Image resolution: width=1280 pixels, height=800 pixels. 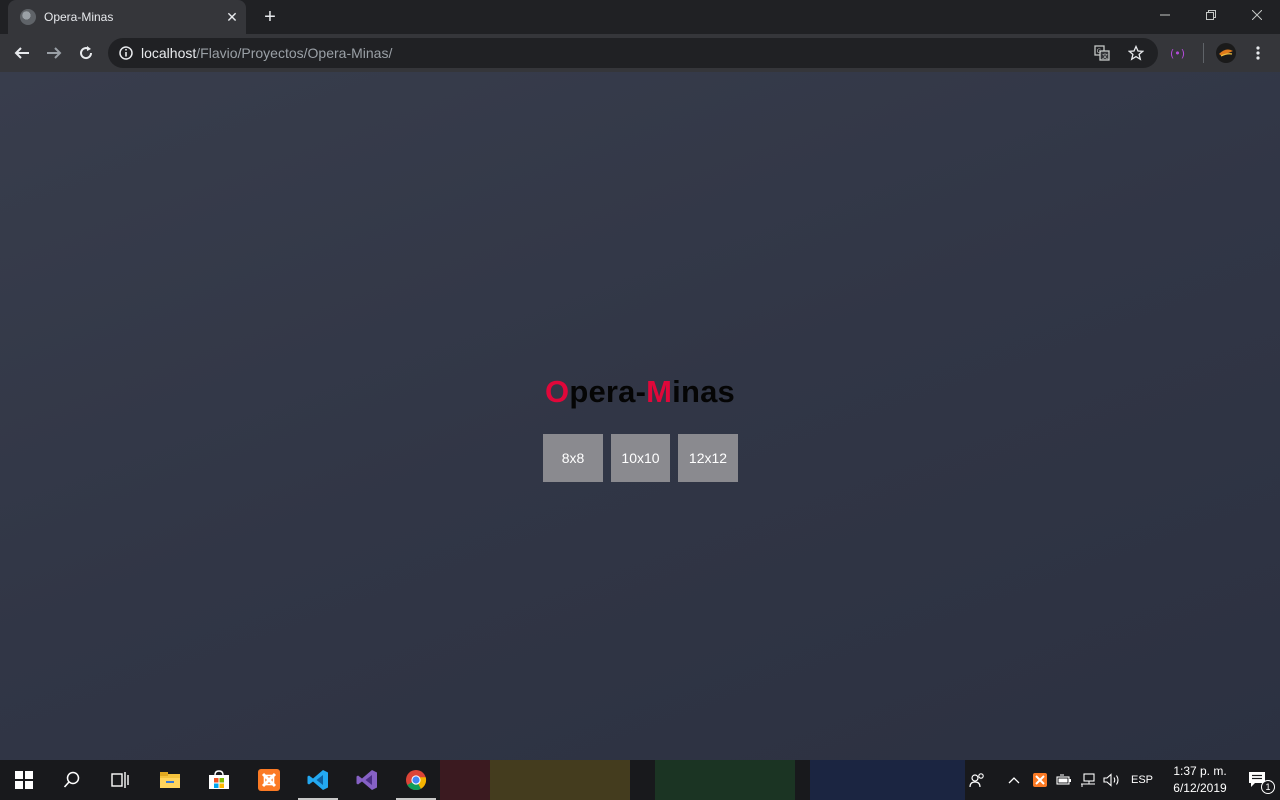 What do you see at coordinates (1200, 771) in the screenshot?
I see `clock-time: 1:37 p. m.` at bounding box center [1200, 771].